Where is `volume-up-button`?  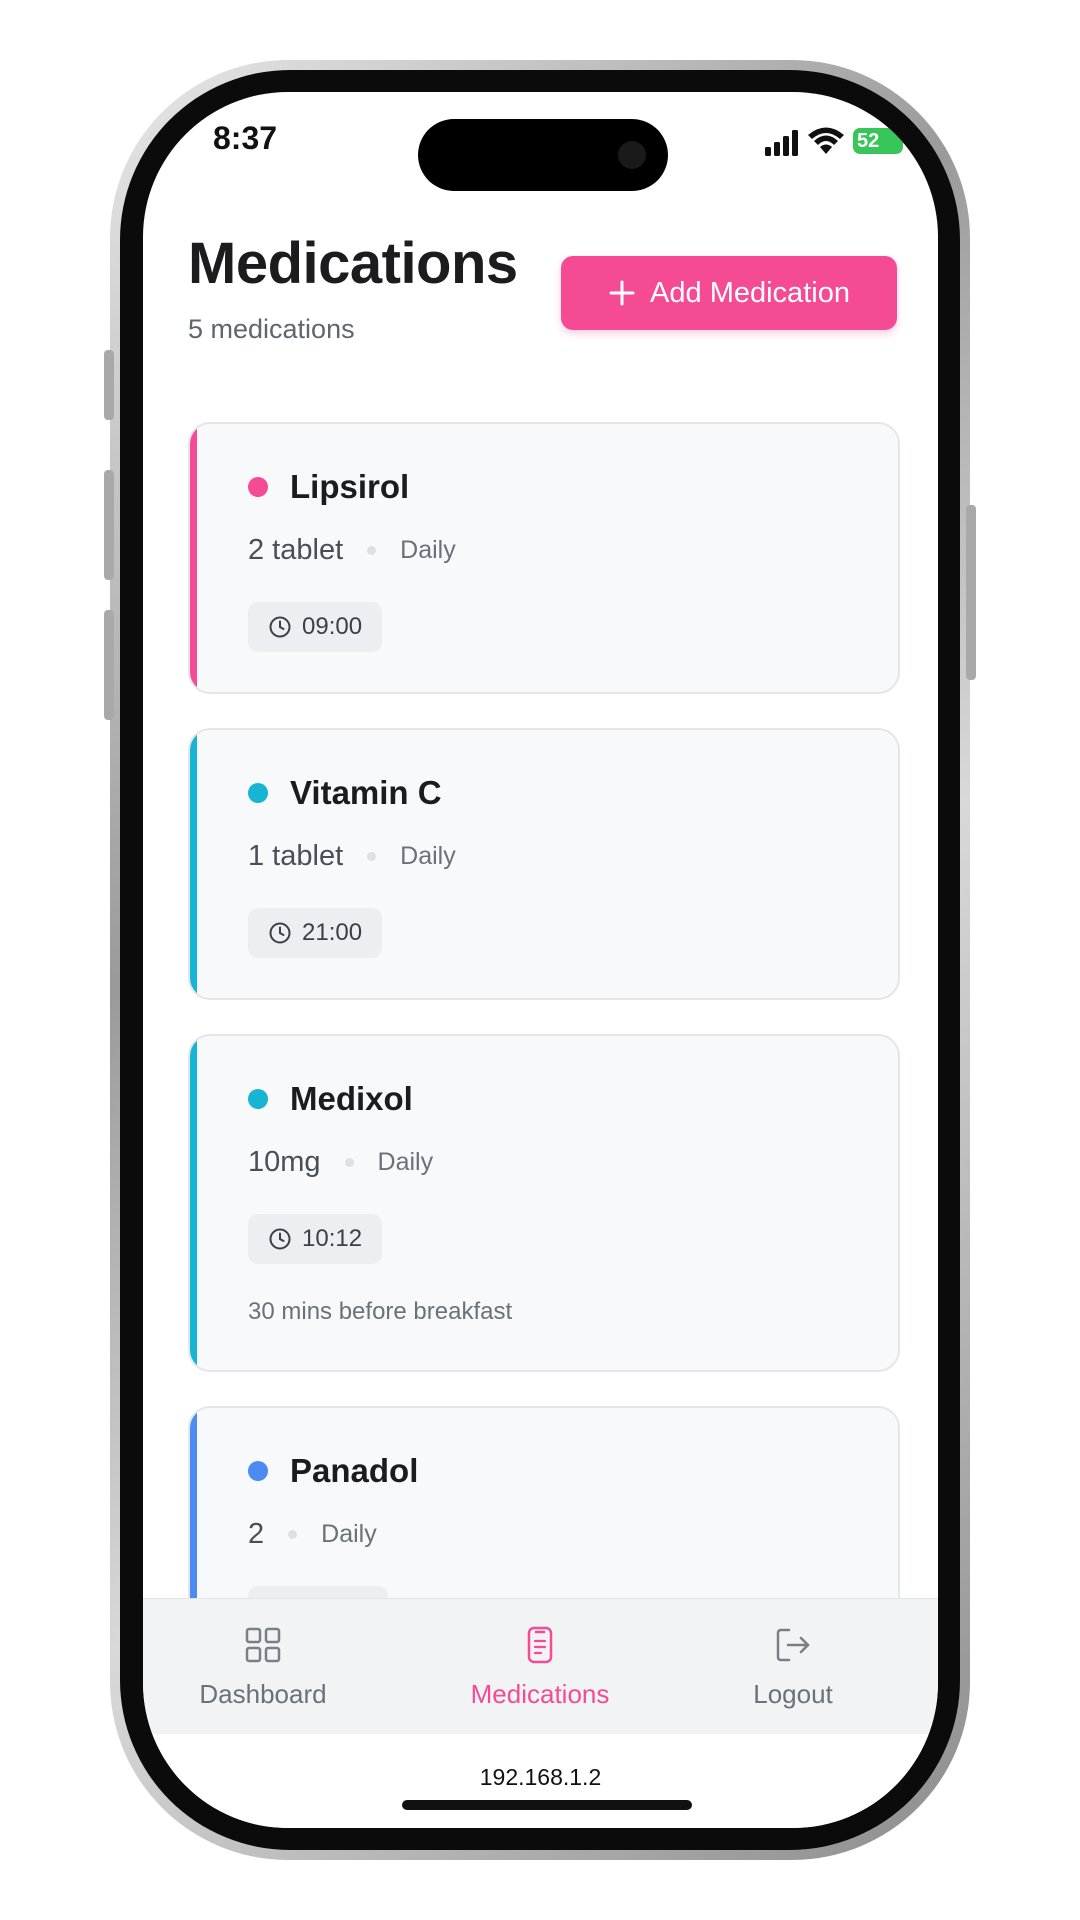 volume-up-button is located at coordinates (109, 525).